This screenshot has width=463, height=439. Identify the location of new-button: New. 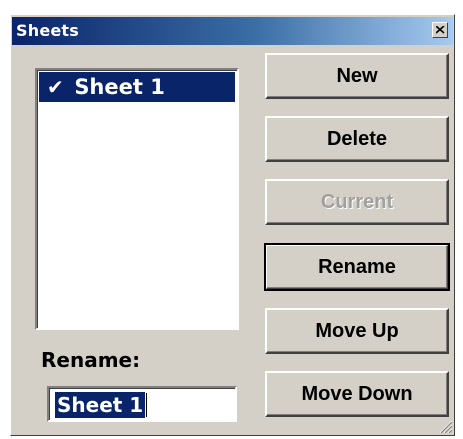
(357, 76).